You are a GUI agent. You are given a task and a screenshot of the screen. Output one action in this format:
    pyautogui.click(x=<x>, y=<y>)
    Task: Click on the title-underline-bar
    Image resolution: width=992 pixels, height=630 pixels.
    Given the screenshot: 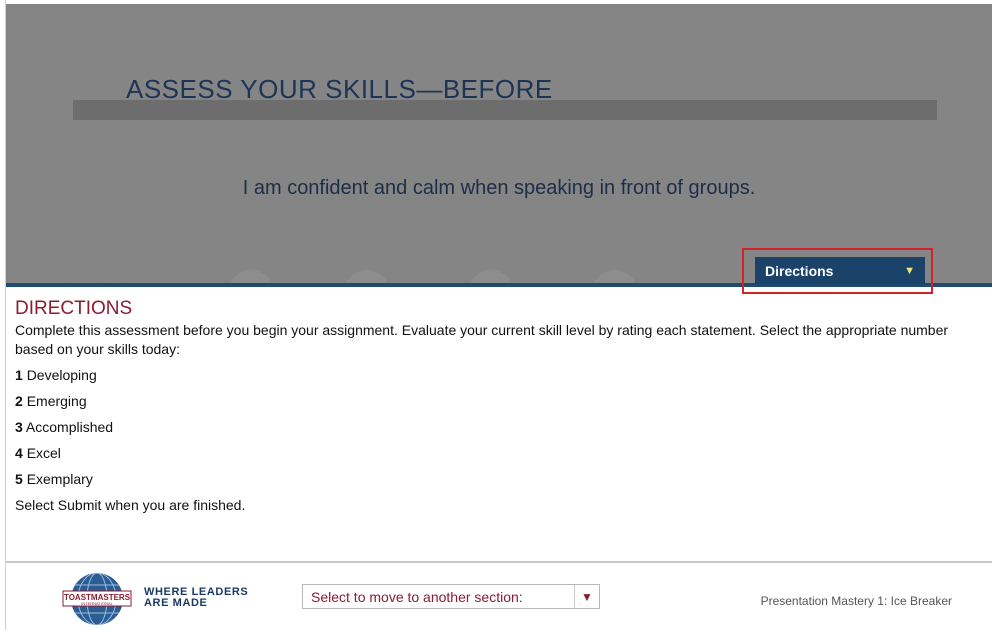 What is the action you would take?
    pyautogui.click(x=505, y=110)
    